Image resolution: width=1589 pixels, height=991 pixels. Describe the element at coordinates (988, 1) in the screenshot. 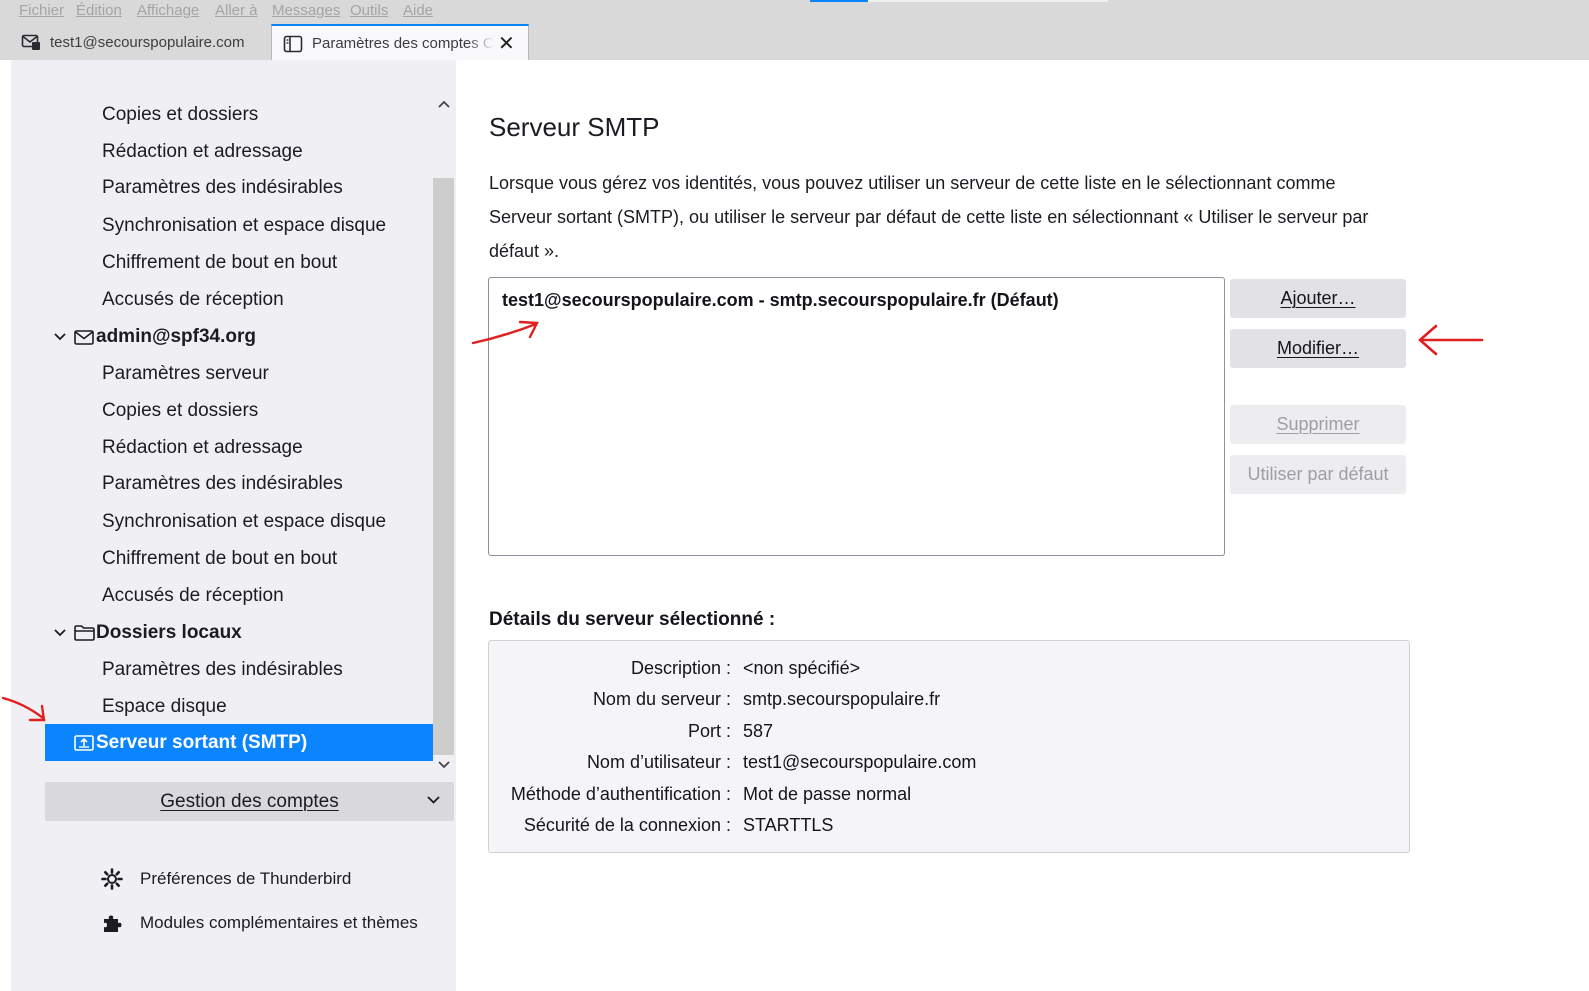

I see `menubar-accent-light` at that location.